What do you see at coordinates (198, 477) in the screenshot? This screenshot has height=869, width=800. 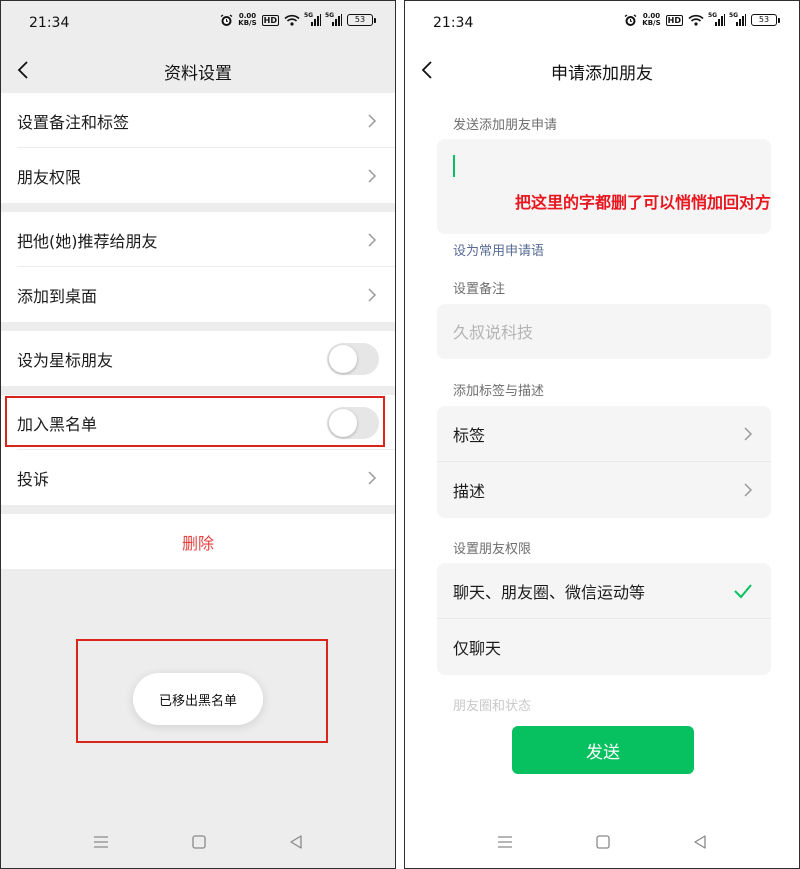 I see `row-complaint: 投诉` at bounding box center [198, 477].